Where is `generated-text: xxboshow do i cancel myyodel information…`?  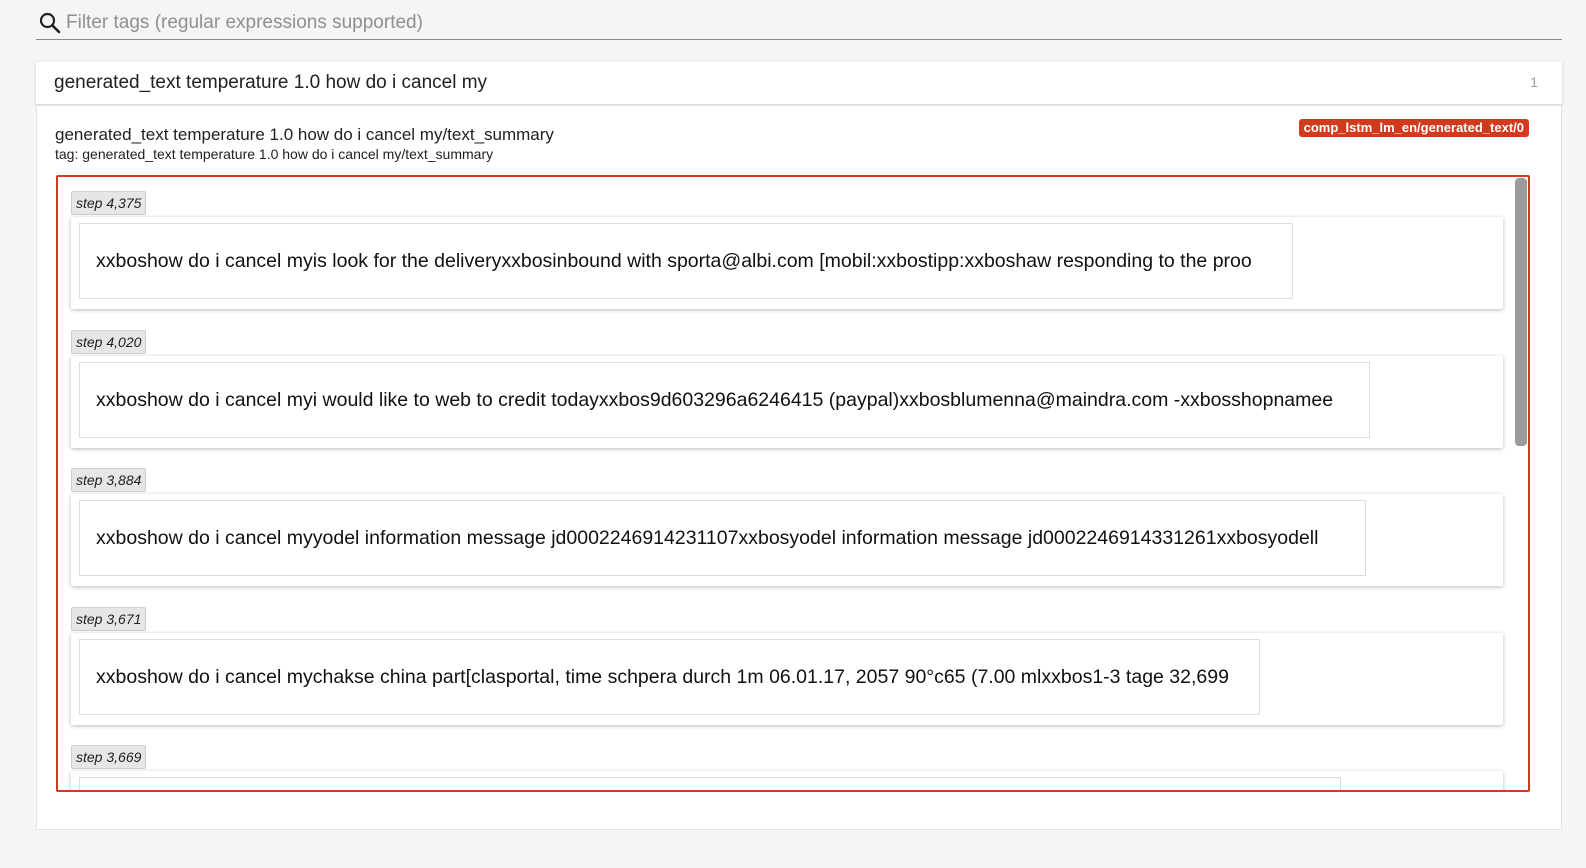
generated-text: xxboshow do i cancel myyodel information… is located at coordinates (722, 538).